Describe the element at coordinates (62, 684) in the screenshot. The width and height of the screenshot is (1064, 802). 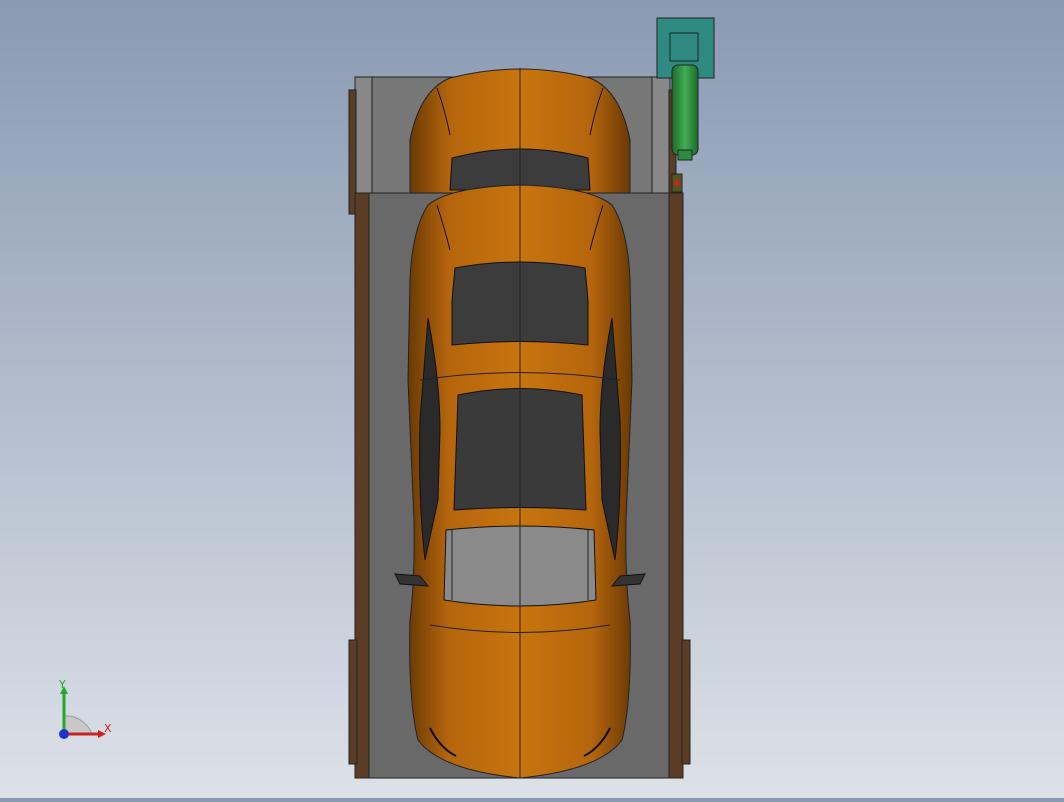
I see `y-axis-label: Y` at that location.